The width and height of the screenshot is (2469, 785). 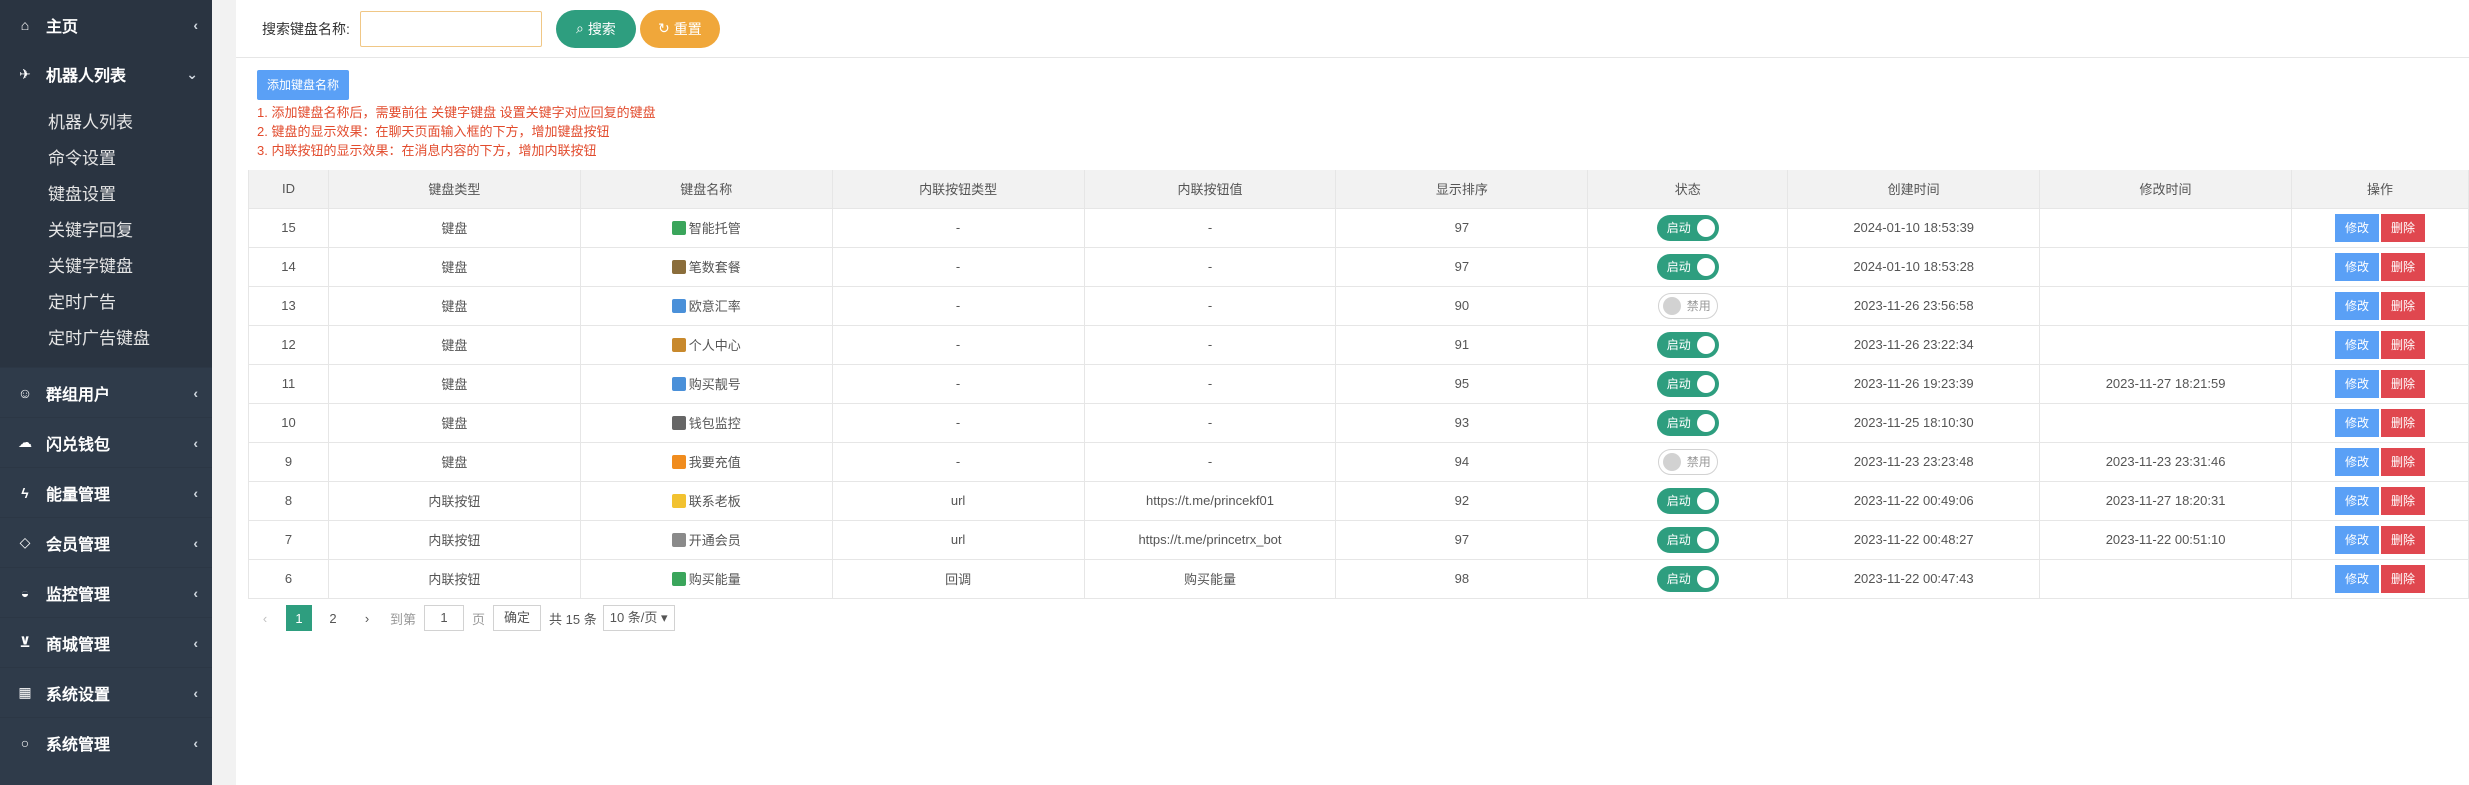 What do you see at coordinates (678, 345) in the screenshot?
I see `keyboard-emoji-icon` at bounding box center [678, 345].